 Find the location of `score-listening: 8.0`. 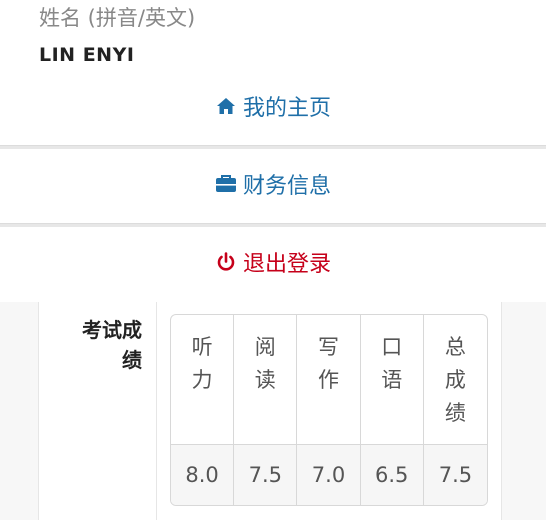

score-listening: 8.0 is located at coordinates (203, 475).